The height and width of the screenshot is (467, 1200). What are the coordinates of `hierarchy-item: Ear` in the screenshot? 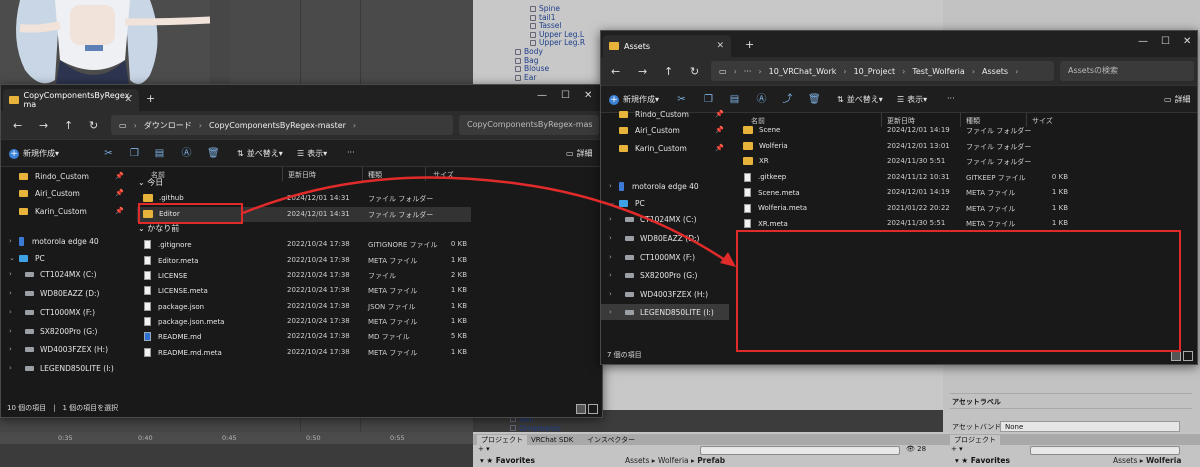 It's located at (525, 77).